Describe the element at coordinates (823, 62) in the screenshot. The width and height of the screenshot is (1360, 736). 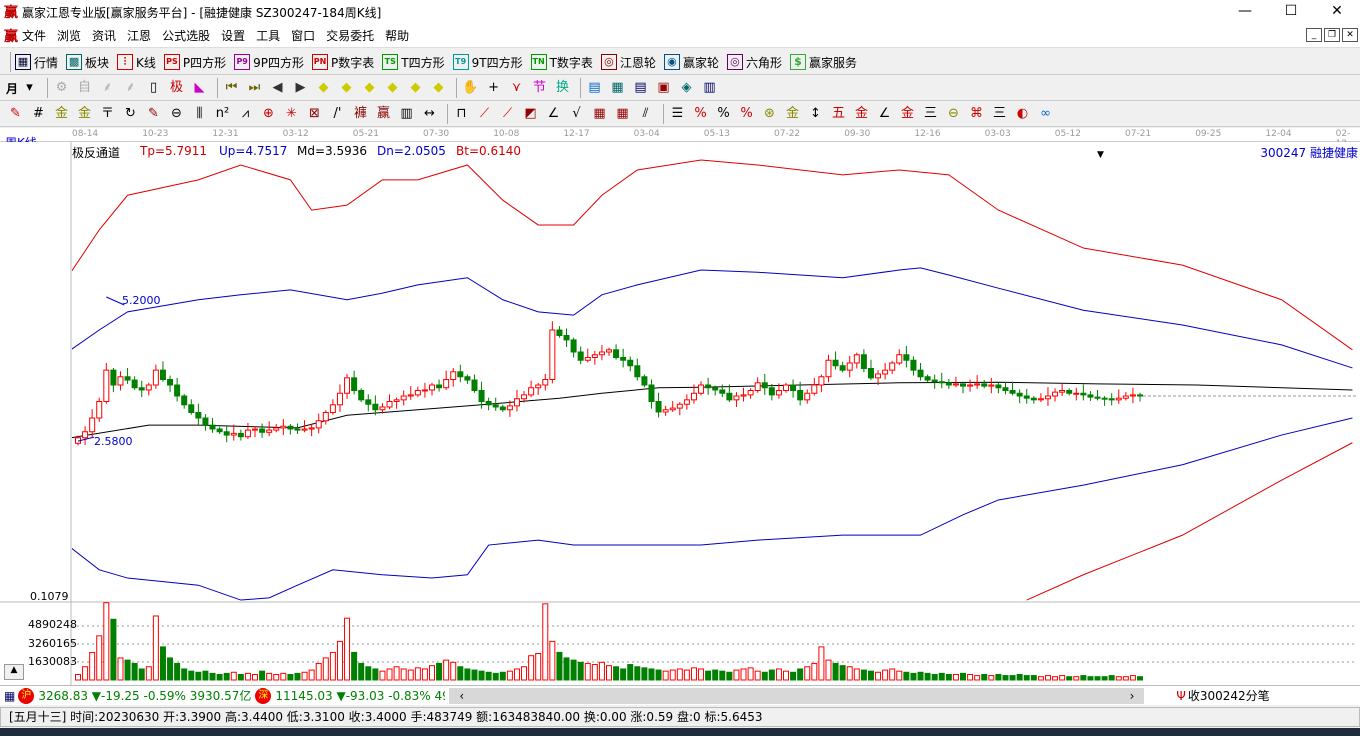
I see `winner-service-button: $ 赢家服务` at that location.